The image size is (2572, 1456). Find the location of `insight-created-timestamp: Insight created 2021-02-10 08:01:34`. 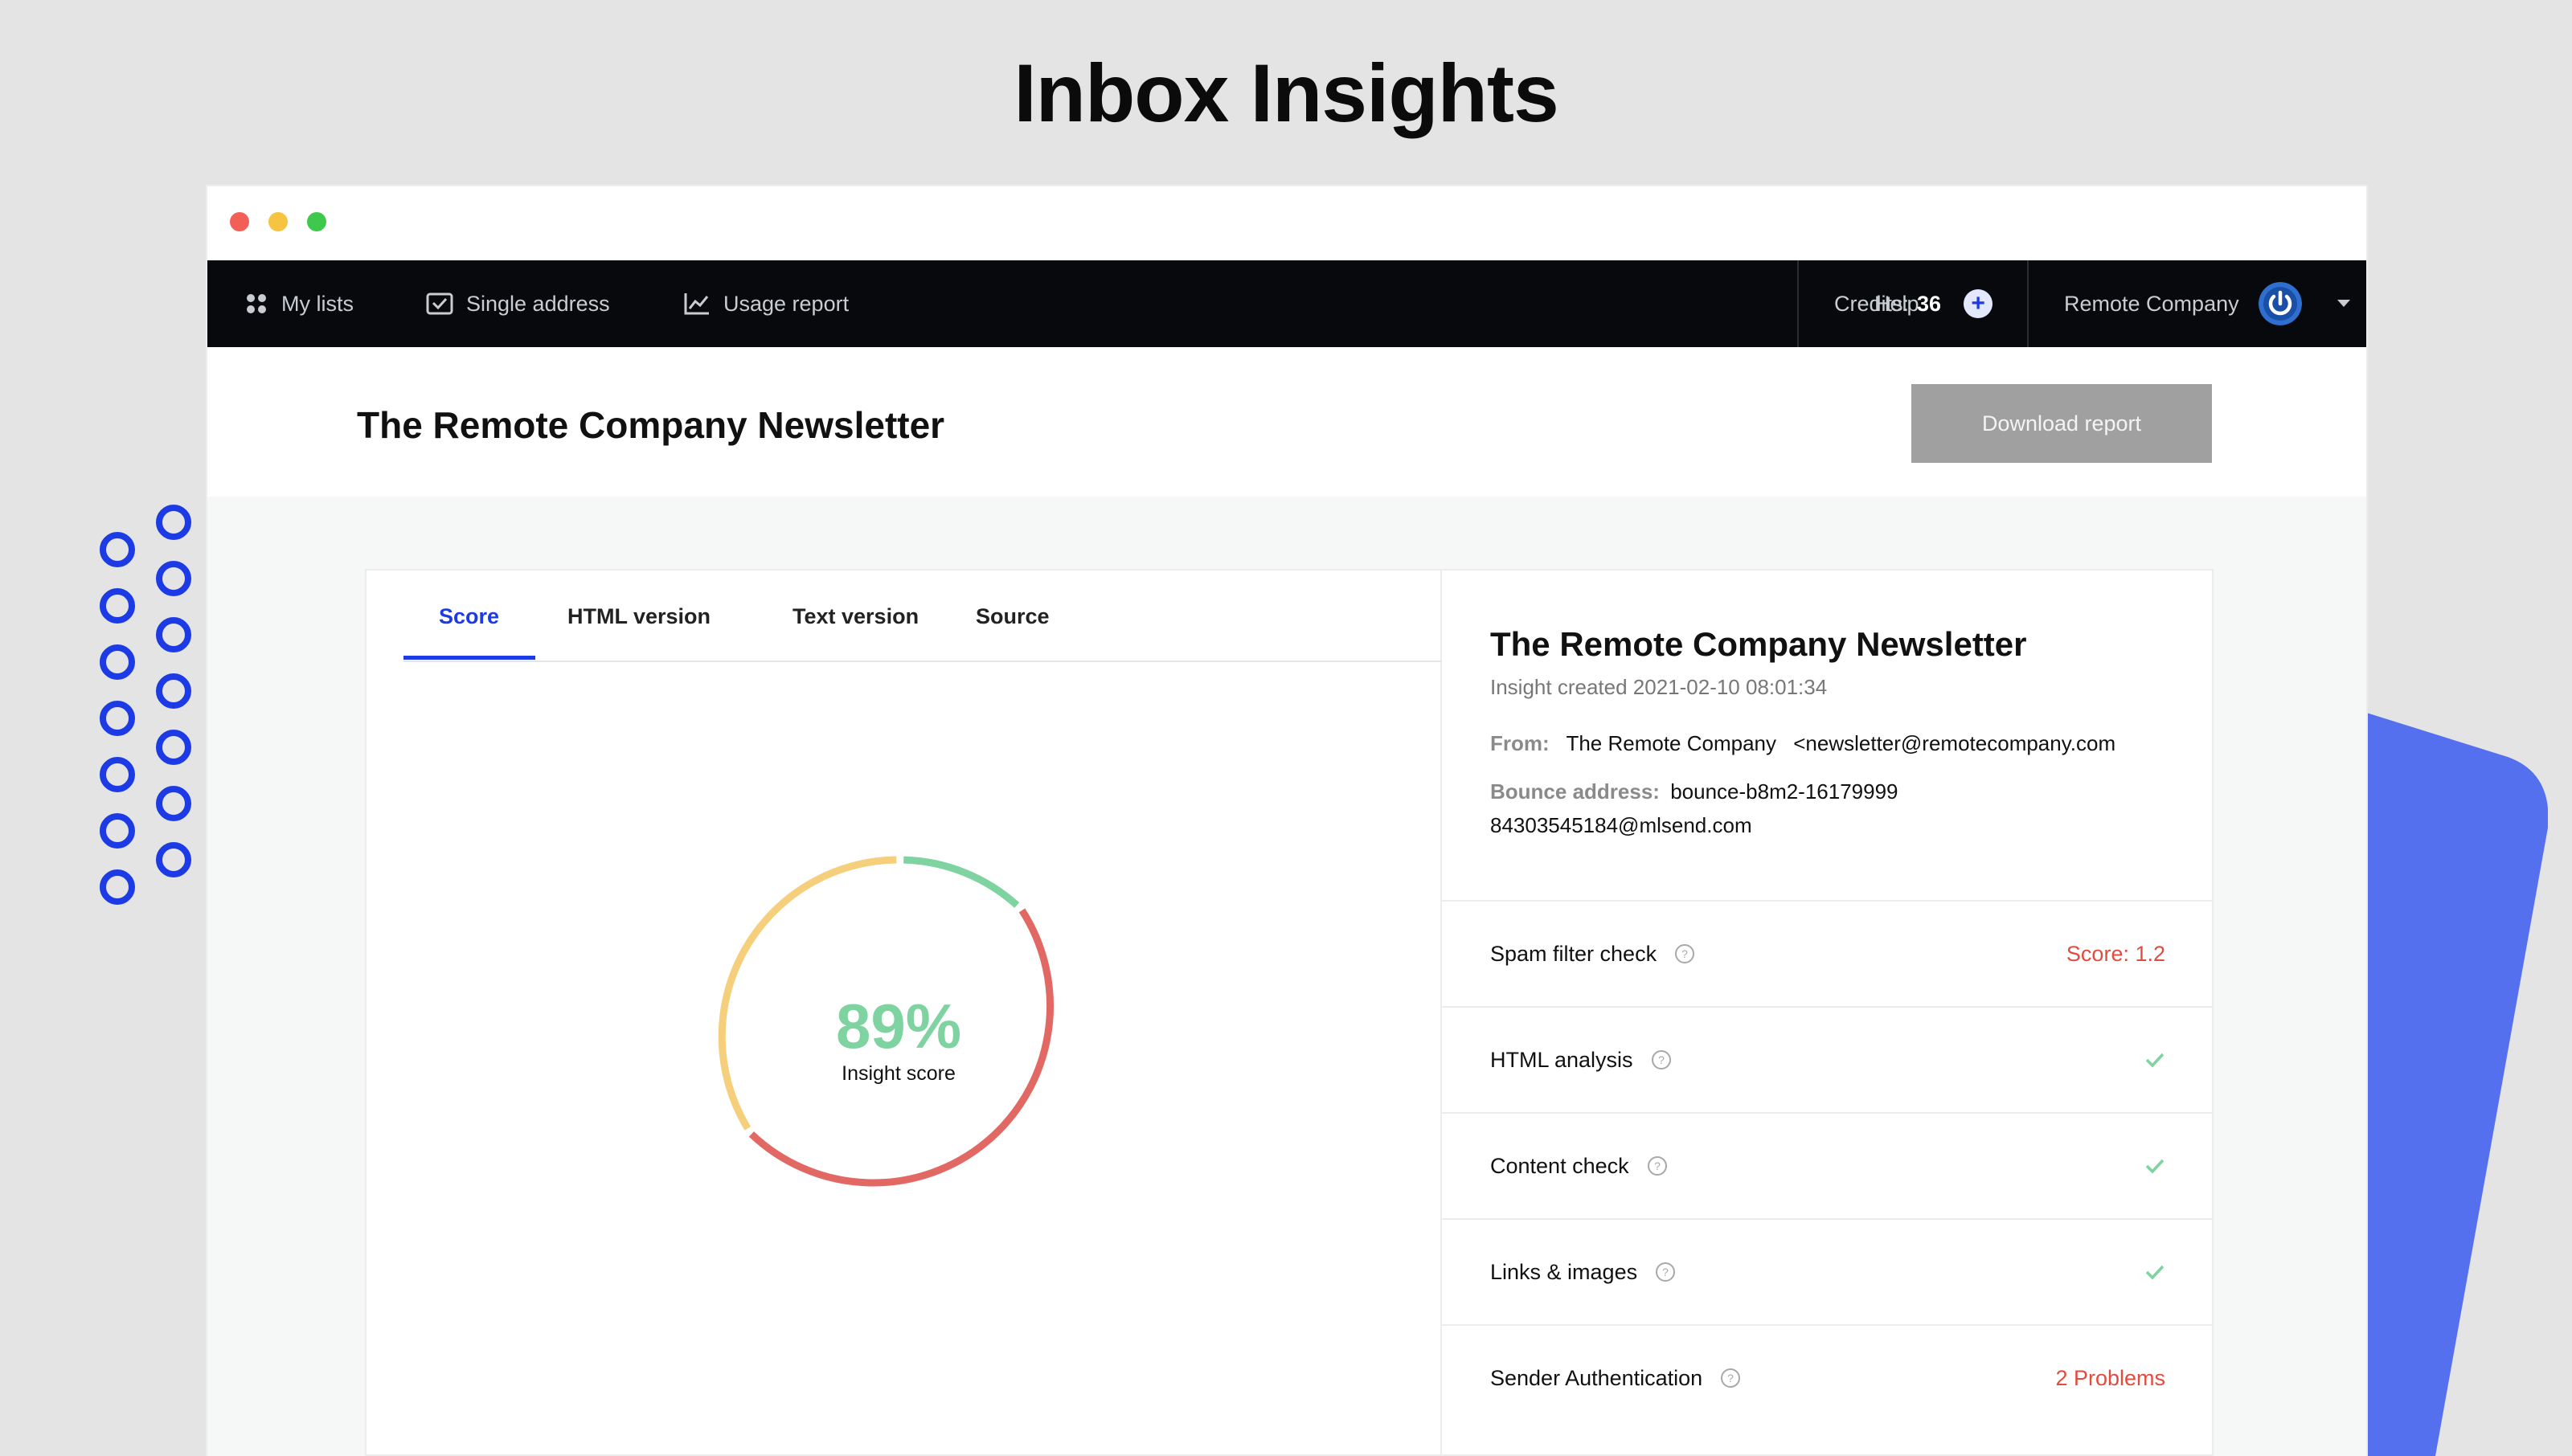

insight-created-timestamp: Insight created 2021-02-10 08:01:34 is located at coordinates (1659, 687).